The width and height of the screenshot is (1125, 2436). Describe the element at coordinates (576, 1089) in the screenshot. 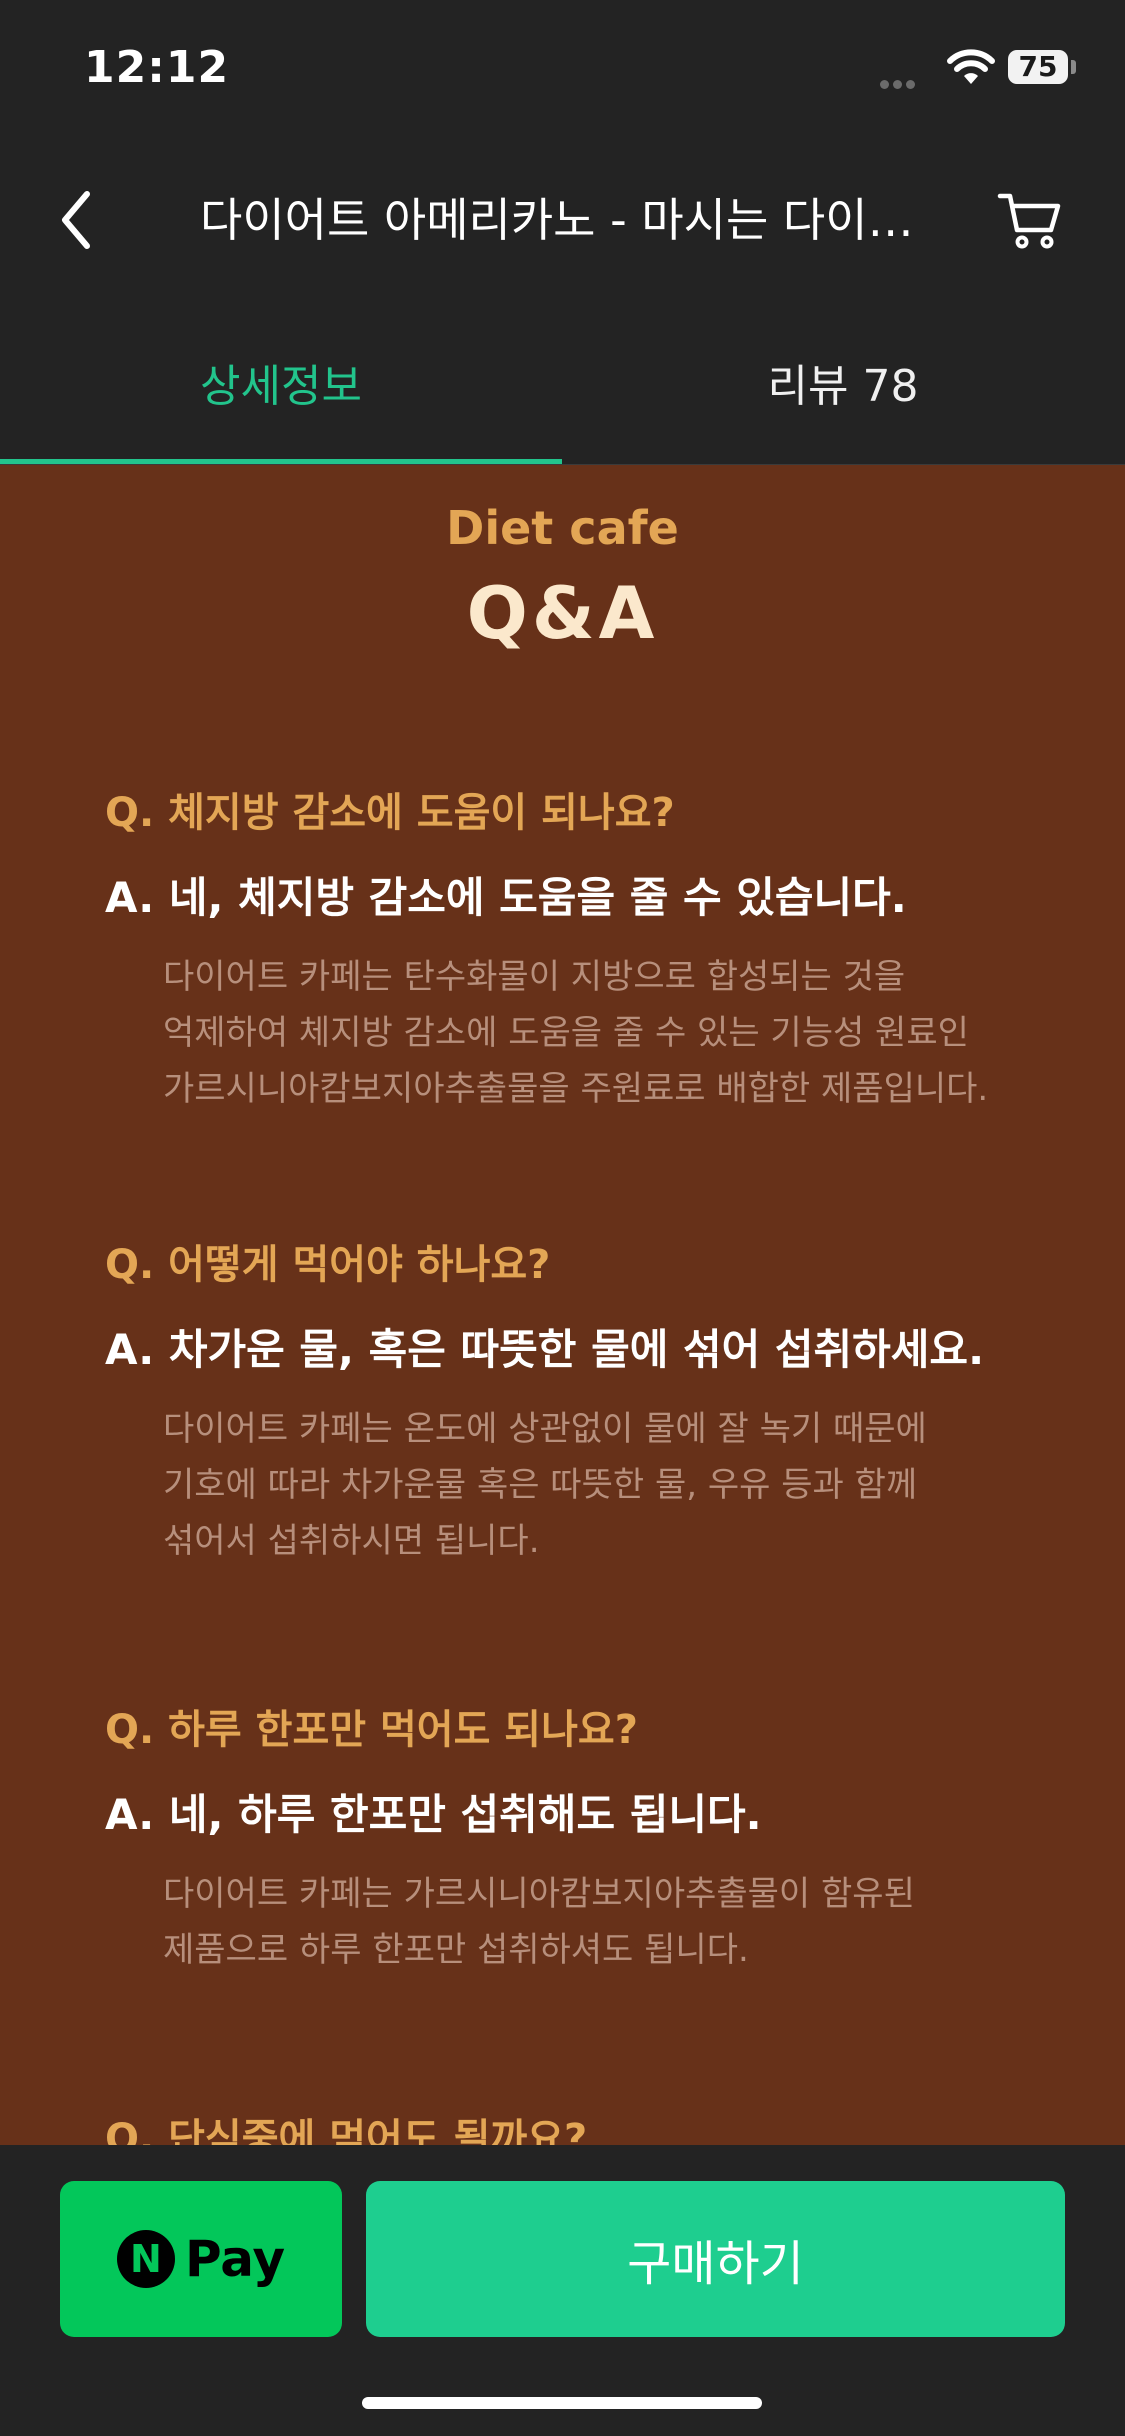

I see `answer-body-line: 가르시니아캄보지아추출물을 주원료로 배합한 제품입니다.` at that location.